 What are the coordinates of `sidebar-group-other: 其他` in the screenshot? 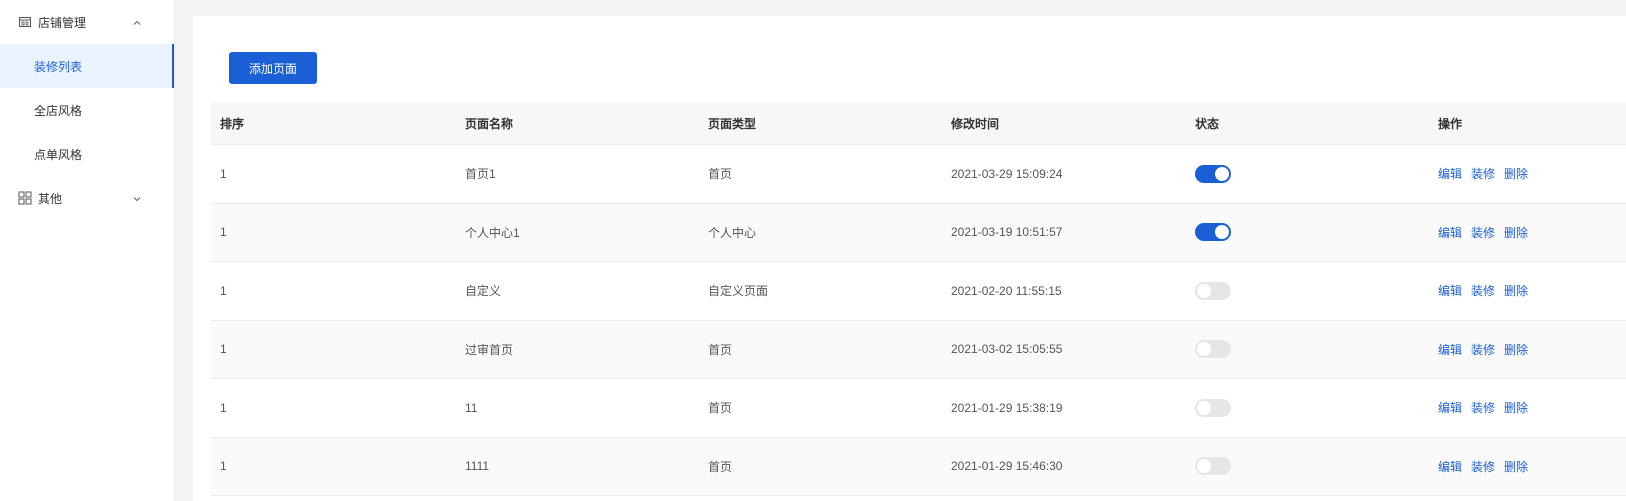 It's located at (87, 198).